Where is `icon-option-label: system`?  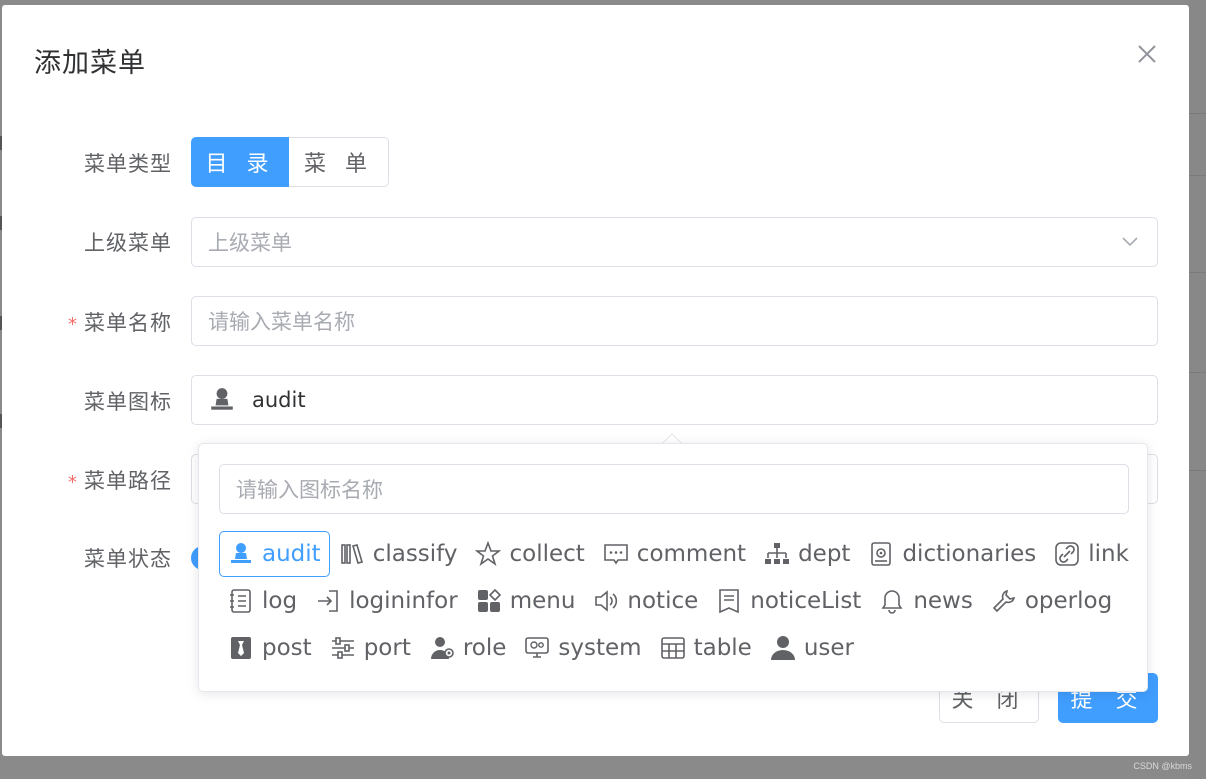 icon-option-label: system is located at coordinates (600, 647).